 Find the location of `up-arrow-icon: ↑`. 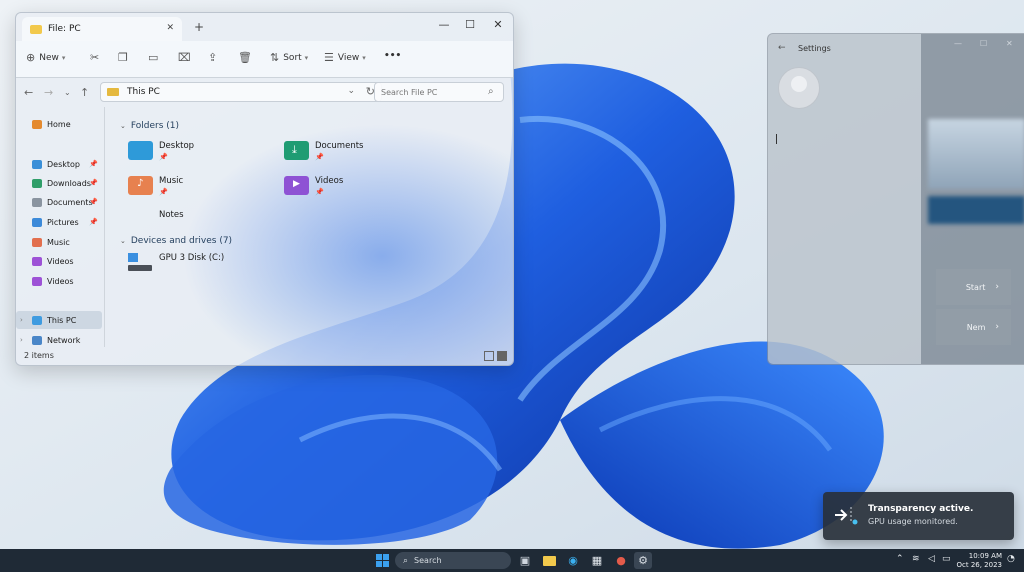

up-arrow-icon: ↑ is located at coordinates (84, 92).